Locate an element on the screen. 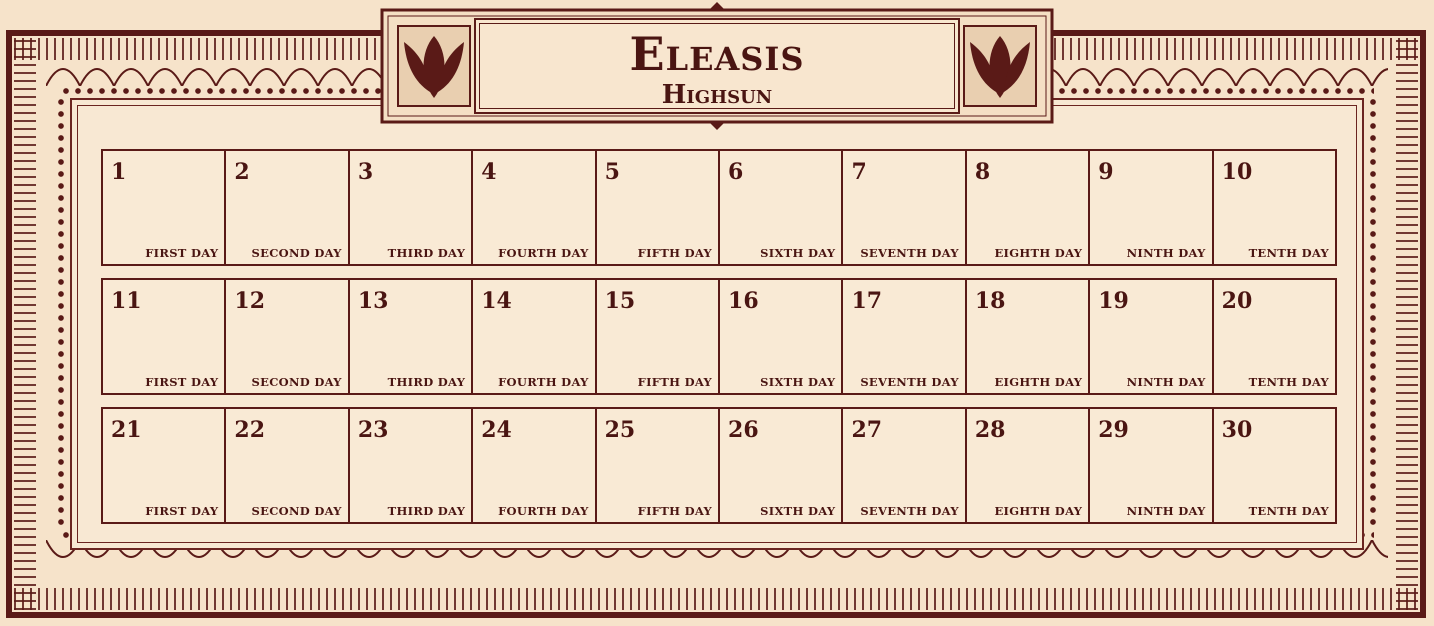 The image size is (1434, 626). month-title: Eleasis is located at coordinates (717, 54).